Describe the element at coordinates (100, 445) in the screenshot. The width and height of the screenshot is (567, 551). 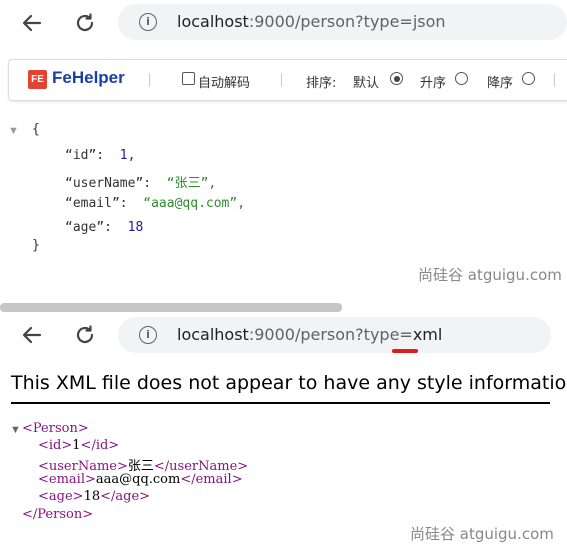
I see `xml-tag: </id>` at that location.